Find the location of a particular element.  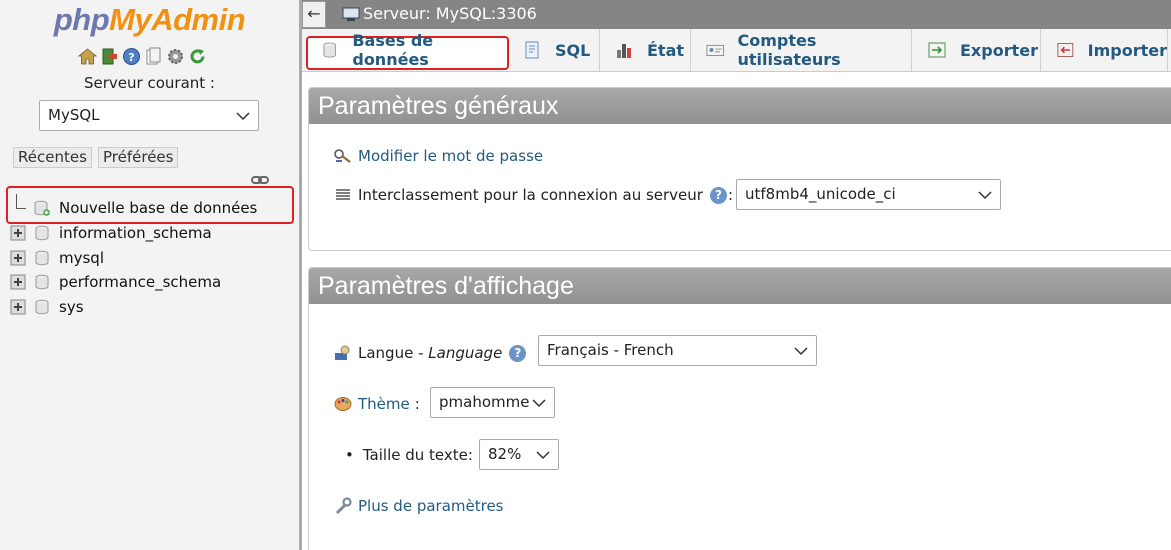

wrench-icon is located at coordinates (343, 506).